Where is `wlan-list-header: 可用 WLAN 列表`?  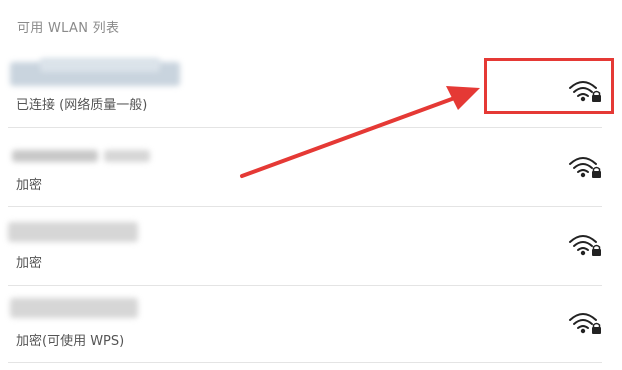 wlan-list-header: 可用 WLAN 列表 is located at coordinates (68, 28).